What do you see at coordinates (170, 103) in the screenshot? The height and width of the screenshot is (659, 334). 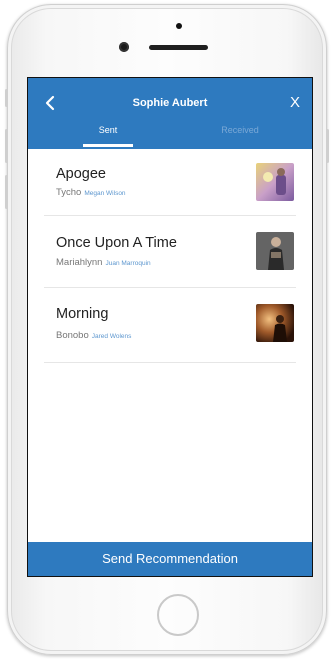 I see `page-title: Sophie Aubert` at bounding box center [170, 103].